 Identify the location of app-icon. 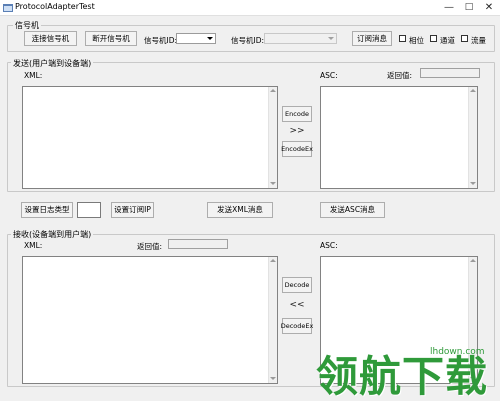
(8, 8).